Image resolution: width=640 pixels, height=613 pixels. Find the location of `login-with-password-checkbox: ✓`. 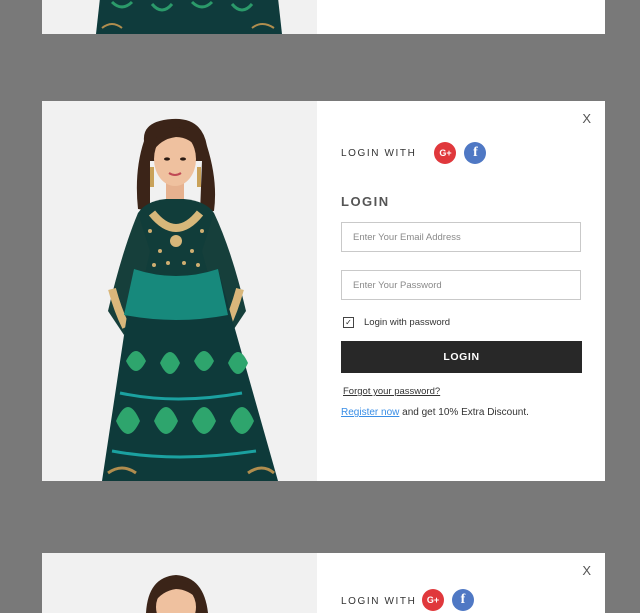

login-with-password-checkbox: ✓ is located at coordinates (348, 322).